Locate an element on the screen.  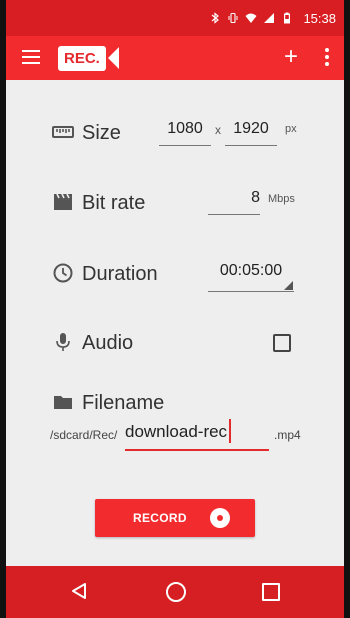
duration-value: 00:05:00 is located at coordinates (251, 270).